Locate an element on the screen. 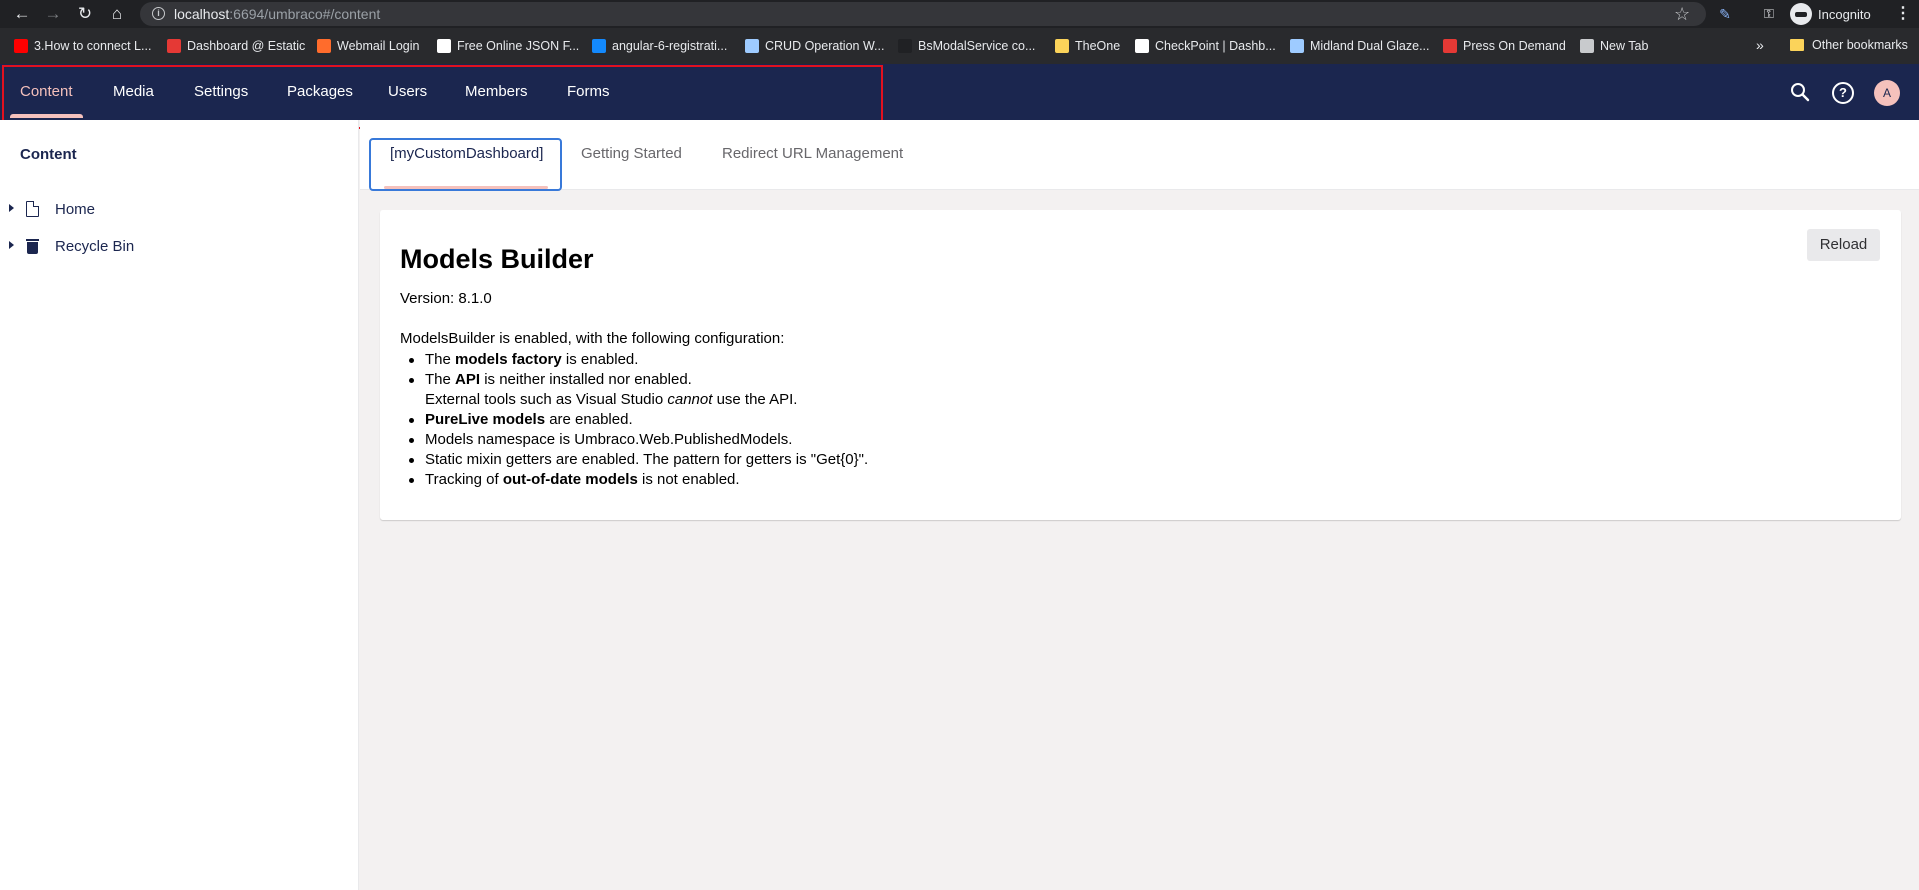 This screenshot has width=1919, height=890. globe-icon is located at coordinates (1587, 46).